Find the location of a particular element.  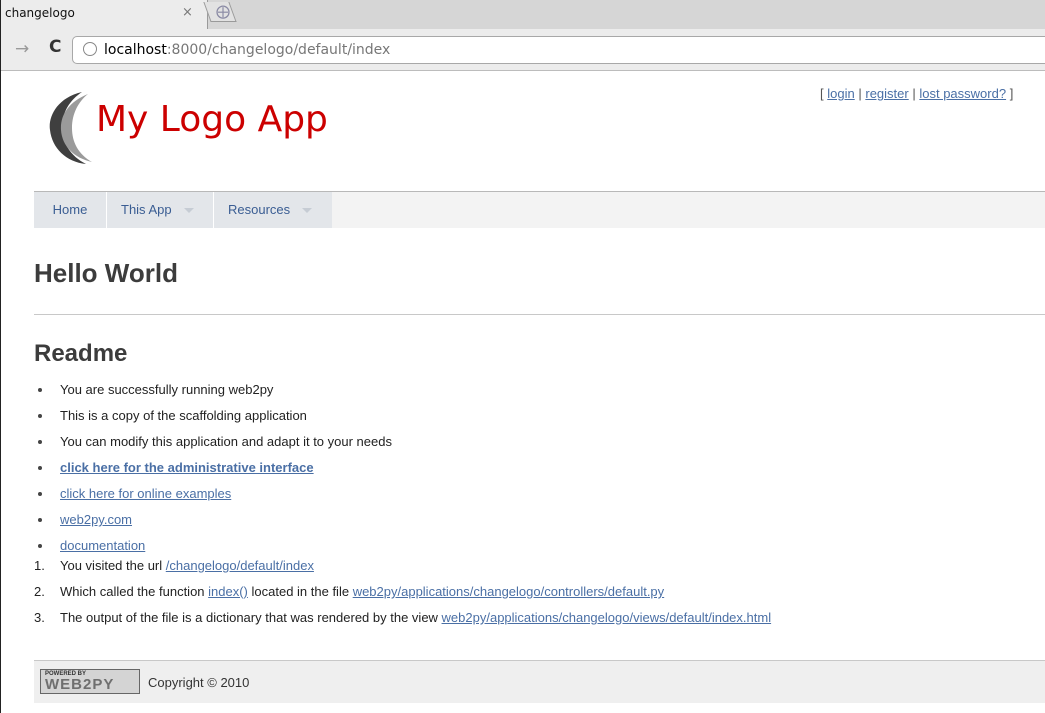

url-text: localhost:8000/changelogo/default/index is located at coordinates (247, 50).